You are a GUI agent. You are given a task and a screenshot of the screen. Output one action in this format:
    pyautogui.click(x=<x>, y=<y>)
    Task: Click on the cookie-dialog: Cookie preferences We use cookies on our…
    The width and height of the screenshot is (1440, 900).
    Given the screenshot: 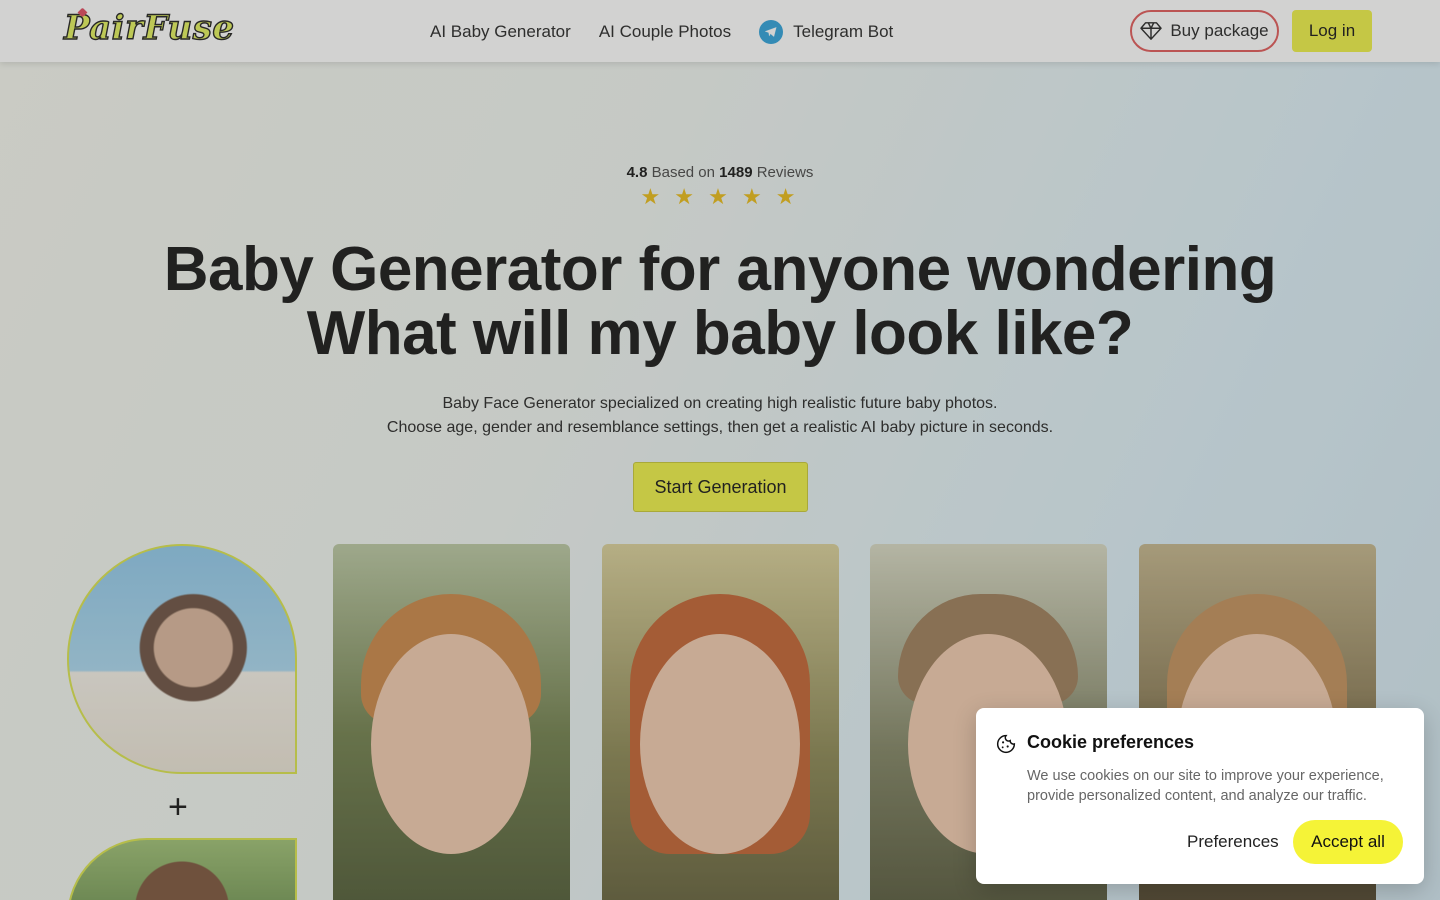 What is the action you would take?
    pyautogui.click(x=1200, y=796)
    